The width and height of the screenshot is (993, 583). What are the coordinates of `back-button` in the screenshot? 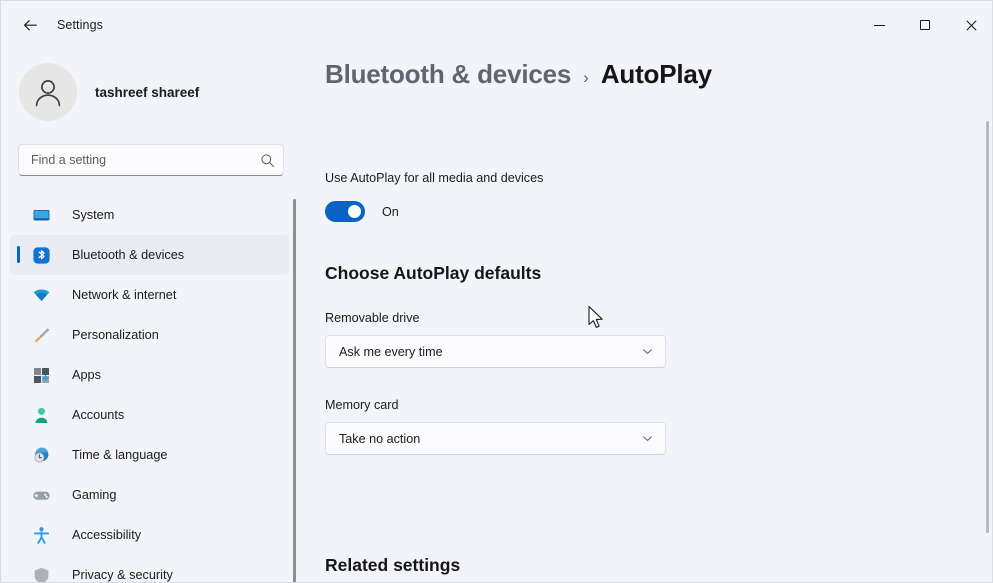 It's located at (30, 25).